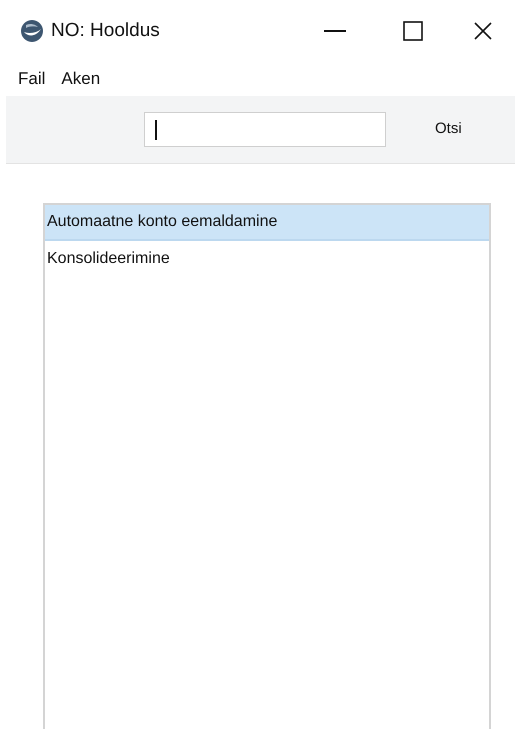 This screenshot has width=515, height=729. Describe the element at coordinates (267, 259) in the screenshot. I see `list-item: Konsolideerimine` at that location.